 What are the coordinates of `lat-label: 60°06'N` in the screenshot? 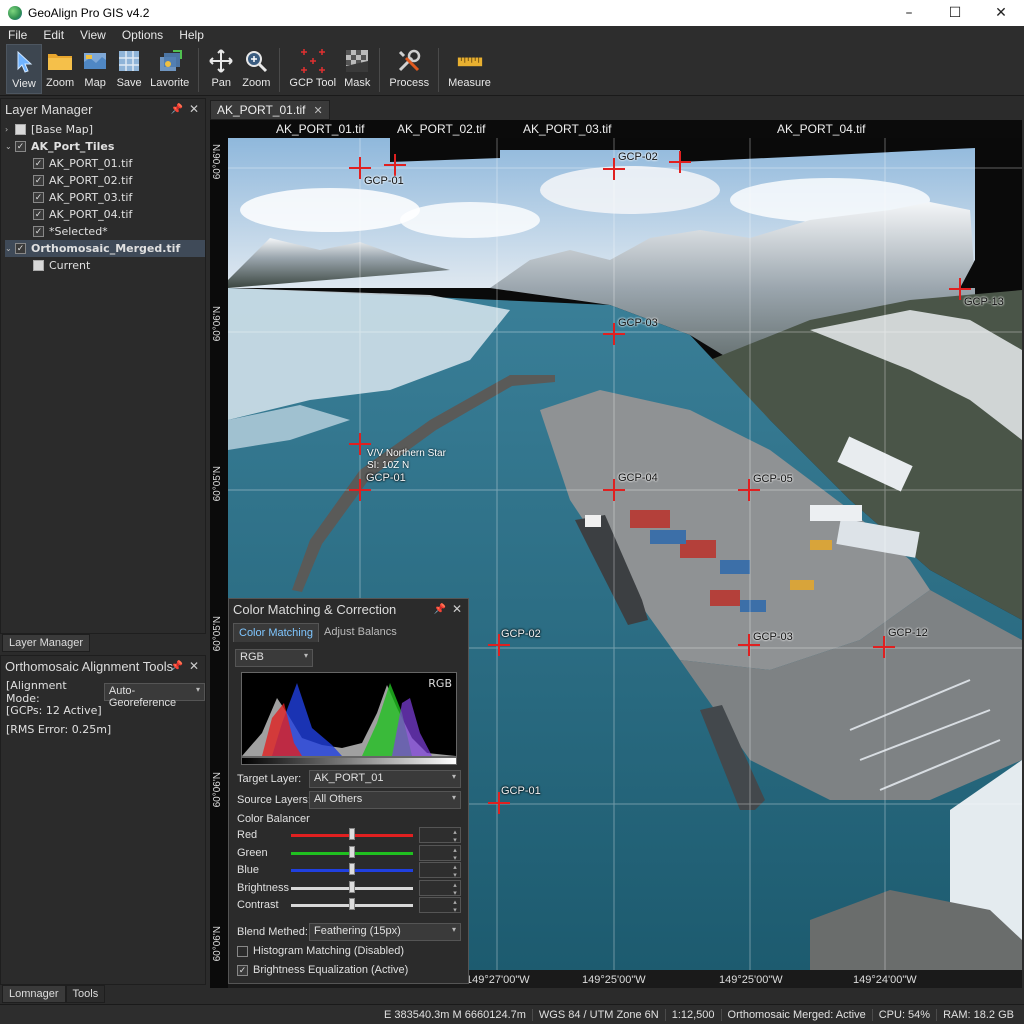 It's located at (217, 162).